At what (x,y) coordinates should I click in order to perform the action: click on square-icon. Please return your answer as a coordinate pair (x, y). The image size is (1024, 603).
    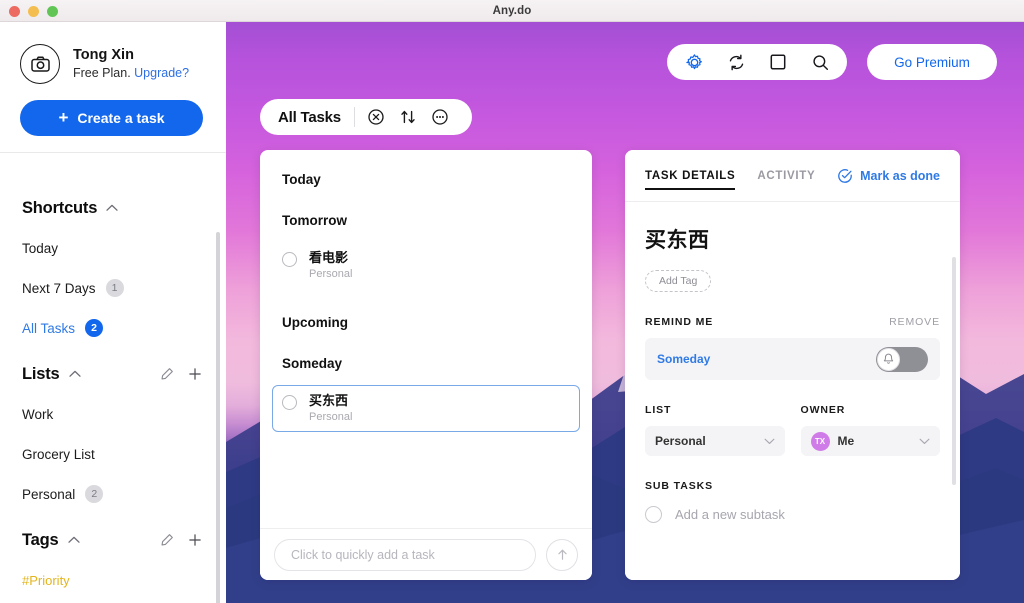
    Looking at the image, I should click on (778, 62).